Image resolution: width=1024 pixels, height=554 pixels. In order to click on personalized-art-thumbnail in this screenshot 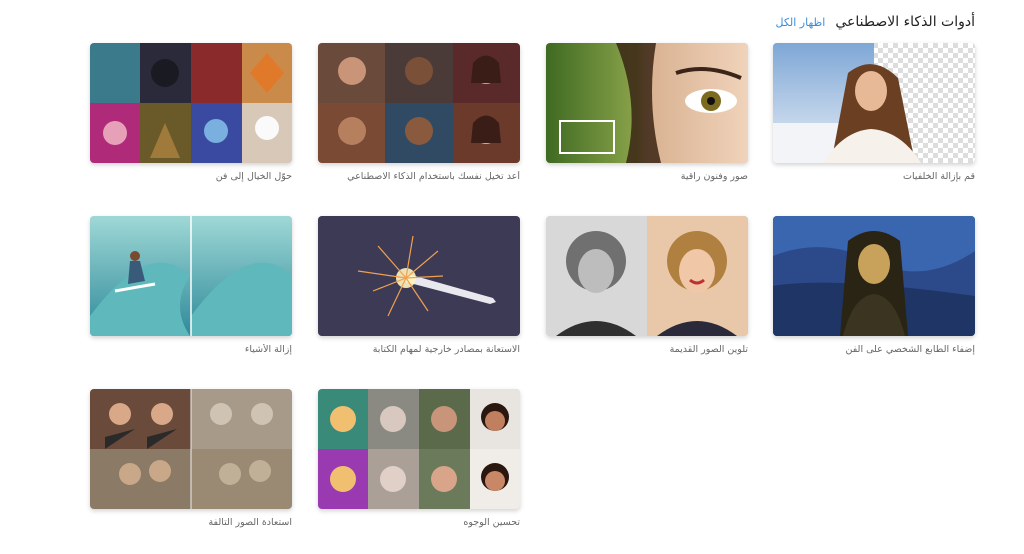, I will do `click(874, 276)`.